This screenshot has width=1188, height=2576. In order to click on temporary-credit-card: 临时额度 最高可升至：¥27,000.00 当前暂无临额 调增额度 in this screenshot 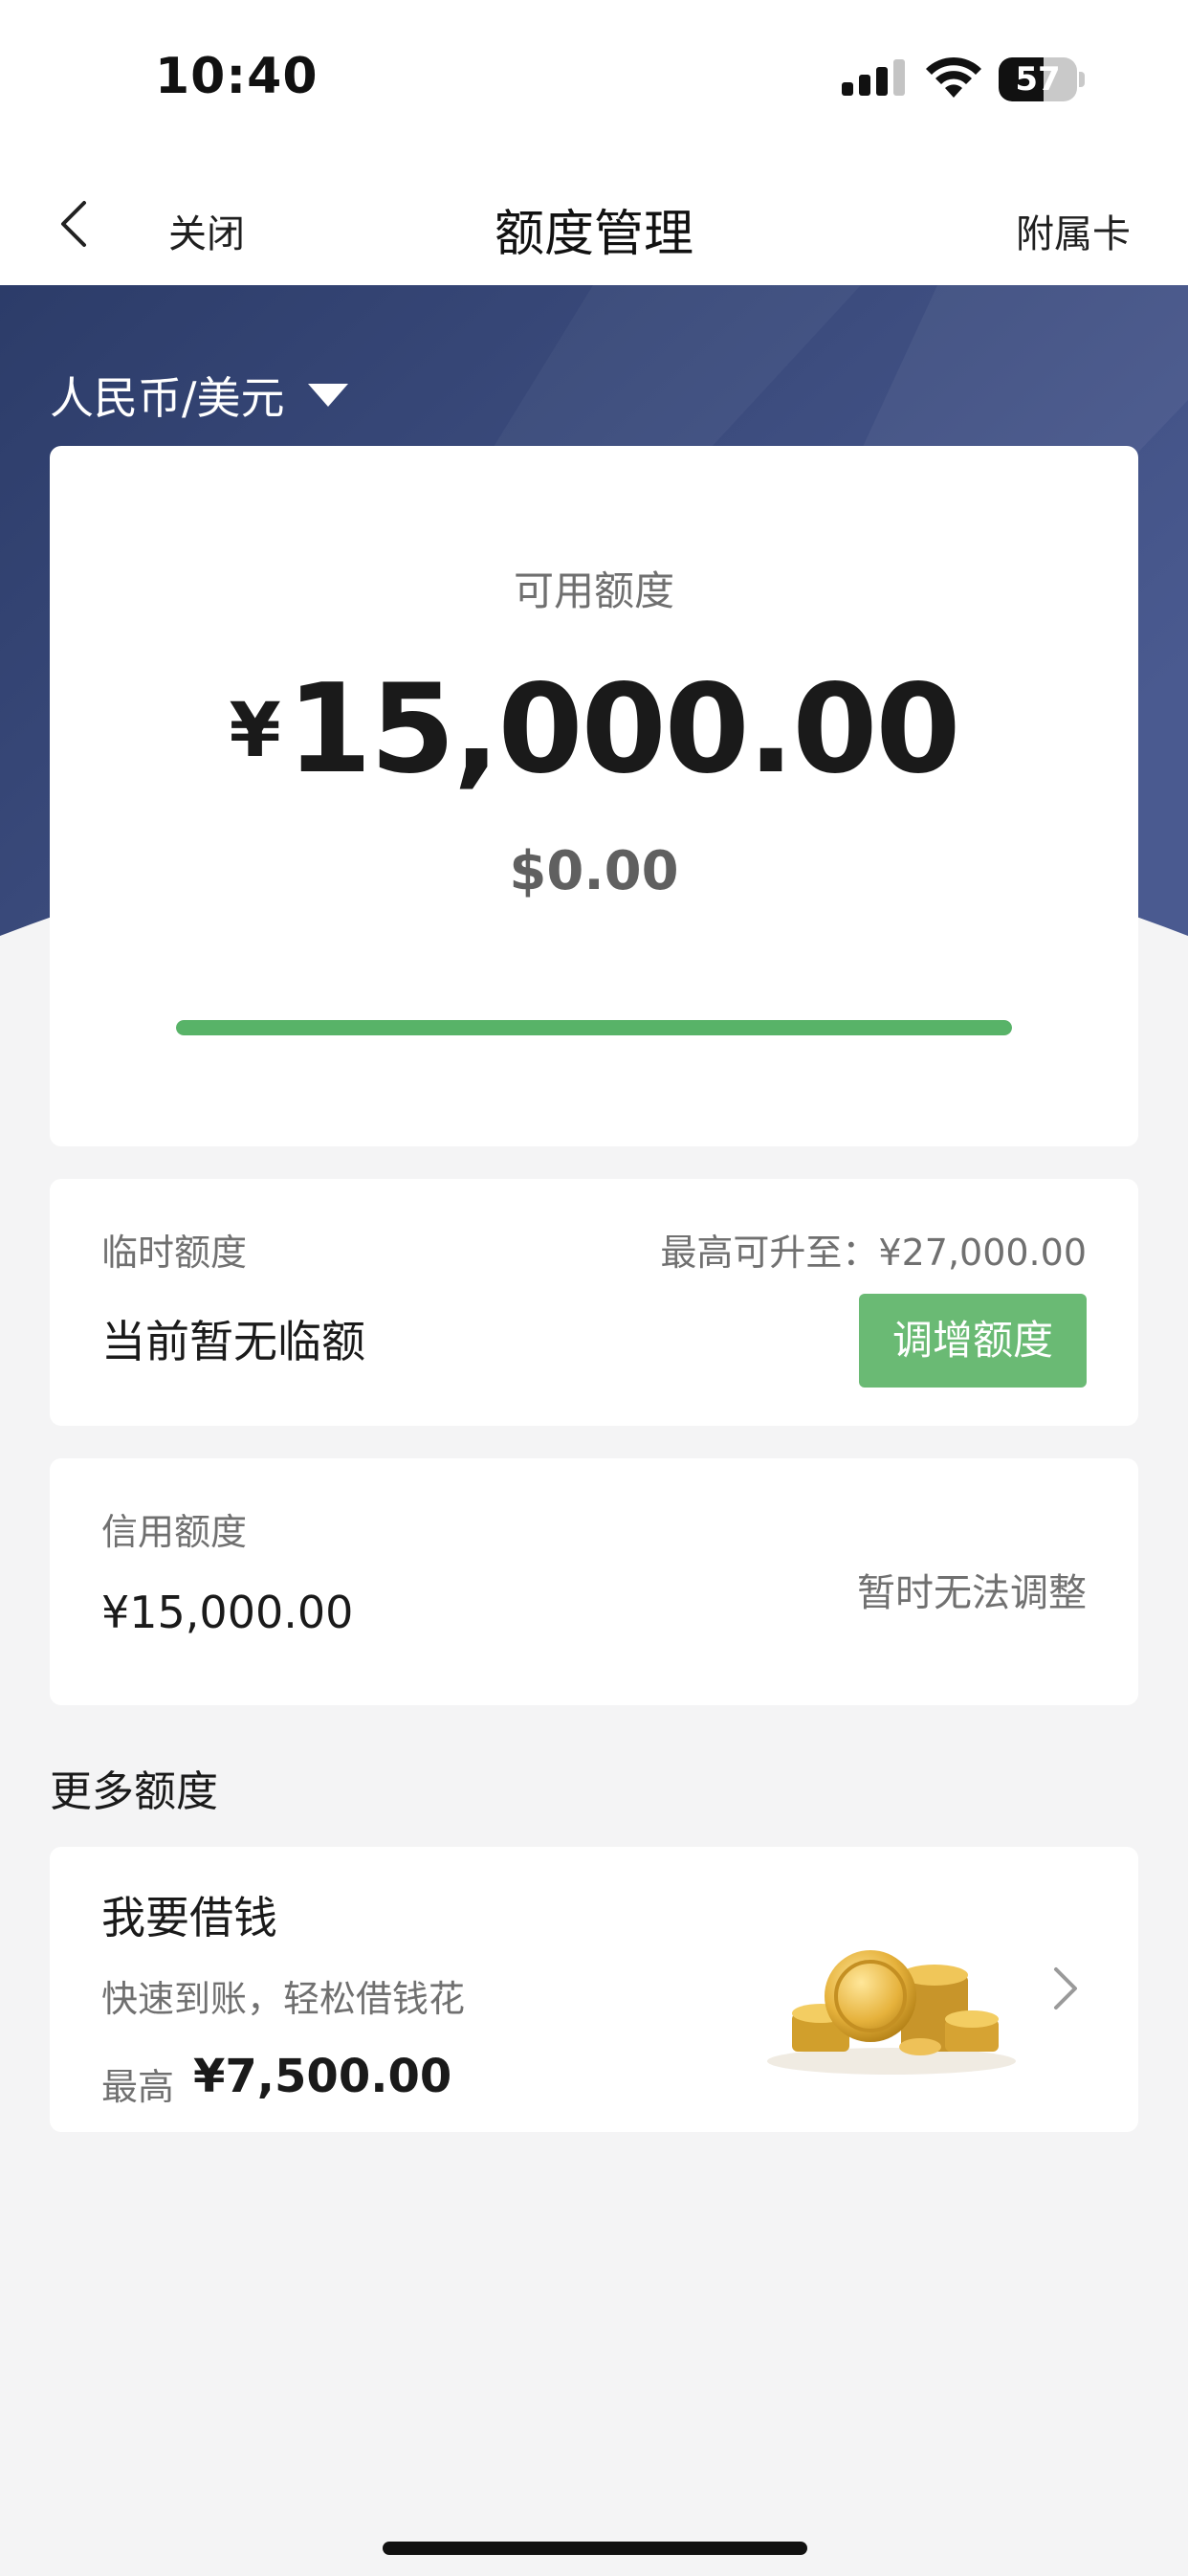, I will do `click(594, 1302)`.